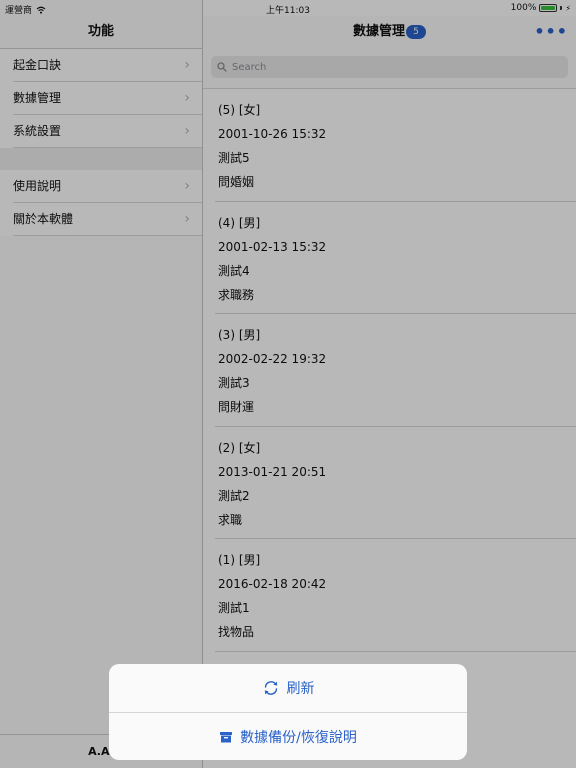 The height and width of the screenshot is (768, 576). Describe the element at coordinates (226, 737) in the screenshot. I see `archive-box-icon` at that location.